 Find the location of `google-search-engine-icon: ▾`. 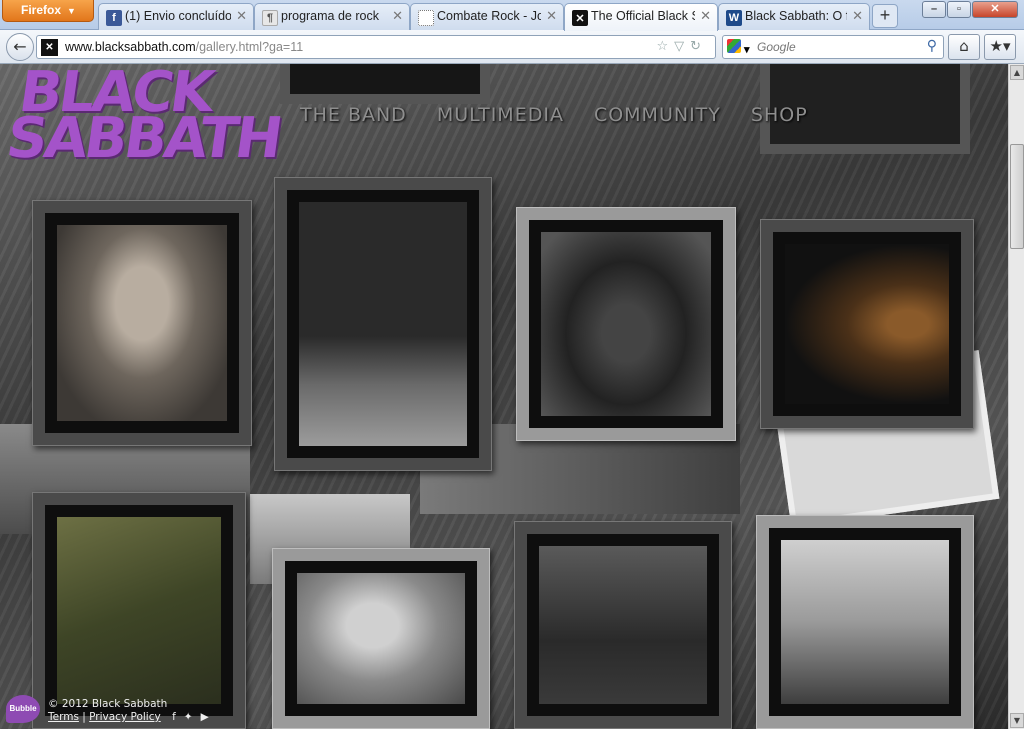

google-search-engine-icon: ▾ is located at coordinates (741, 47).